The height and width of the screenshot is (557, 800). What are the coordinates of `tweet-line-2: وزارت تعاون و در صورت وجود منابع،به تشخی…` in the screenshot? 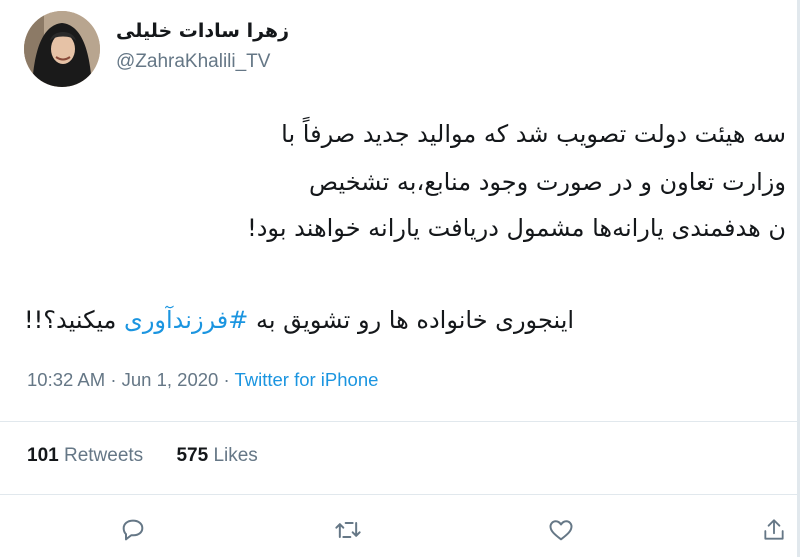 It's located at (547, 182).